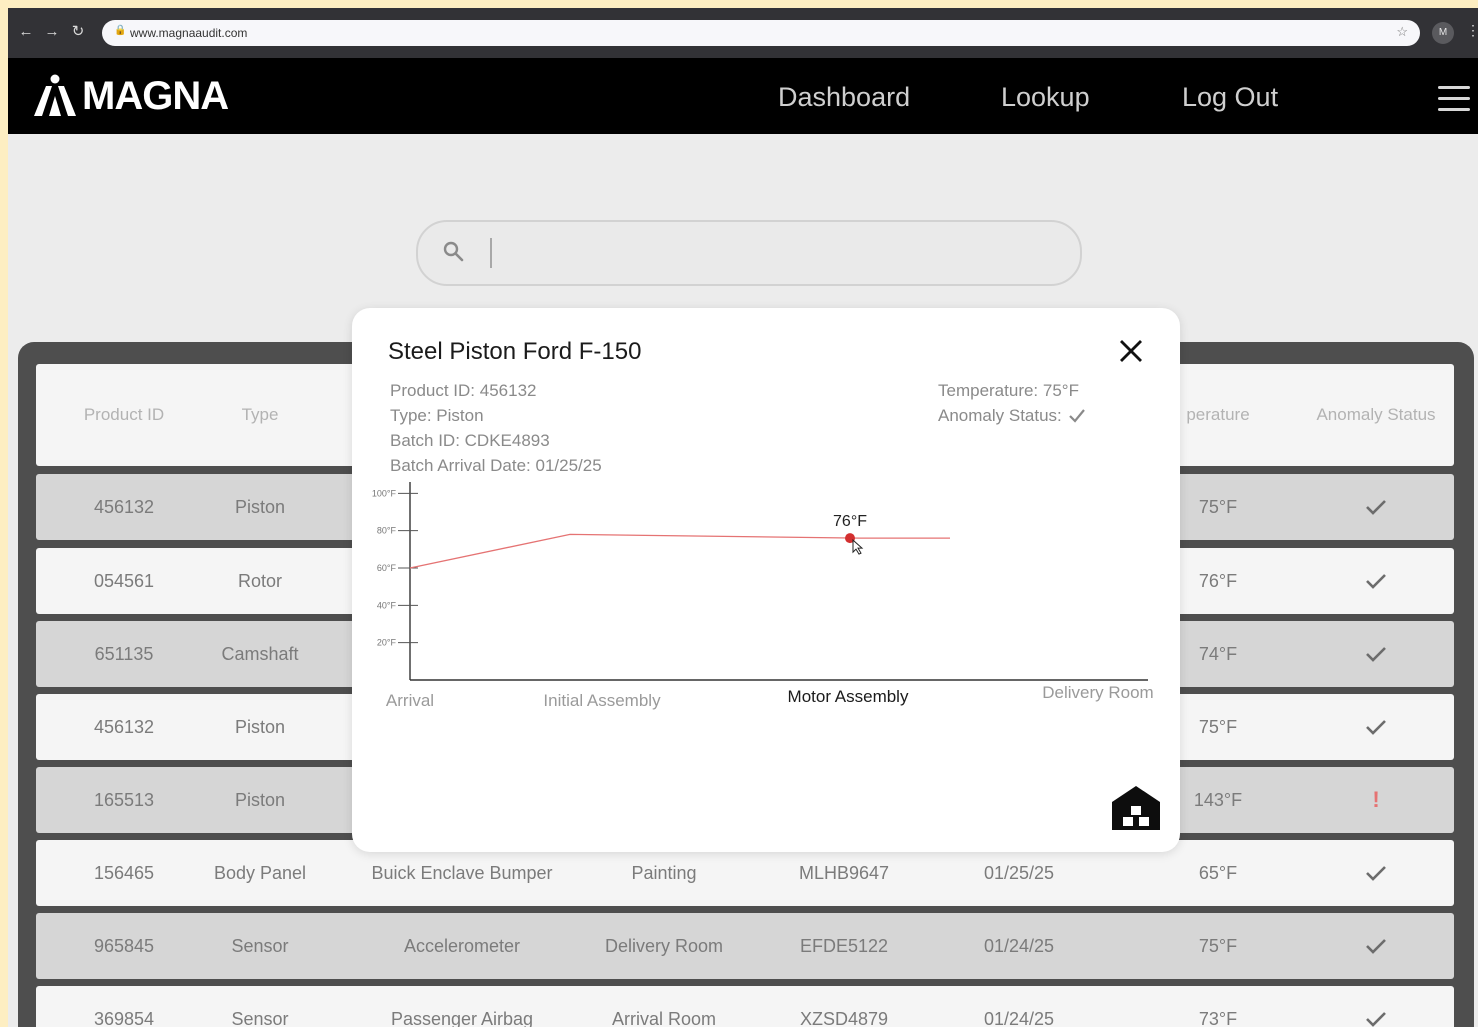 The width and height of the screenshot is (1478, 1027). Describe the element at coordinates (679, 551) in the screenshot. I see `temperature-line` at that location.